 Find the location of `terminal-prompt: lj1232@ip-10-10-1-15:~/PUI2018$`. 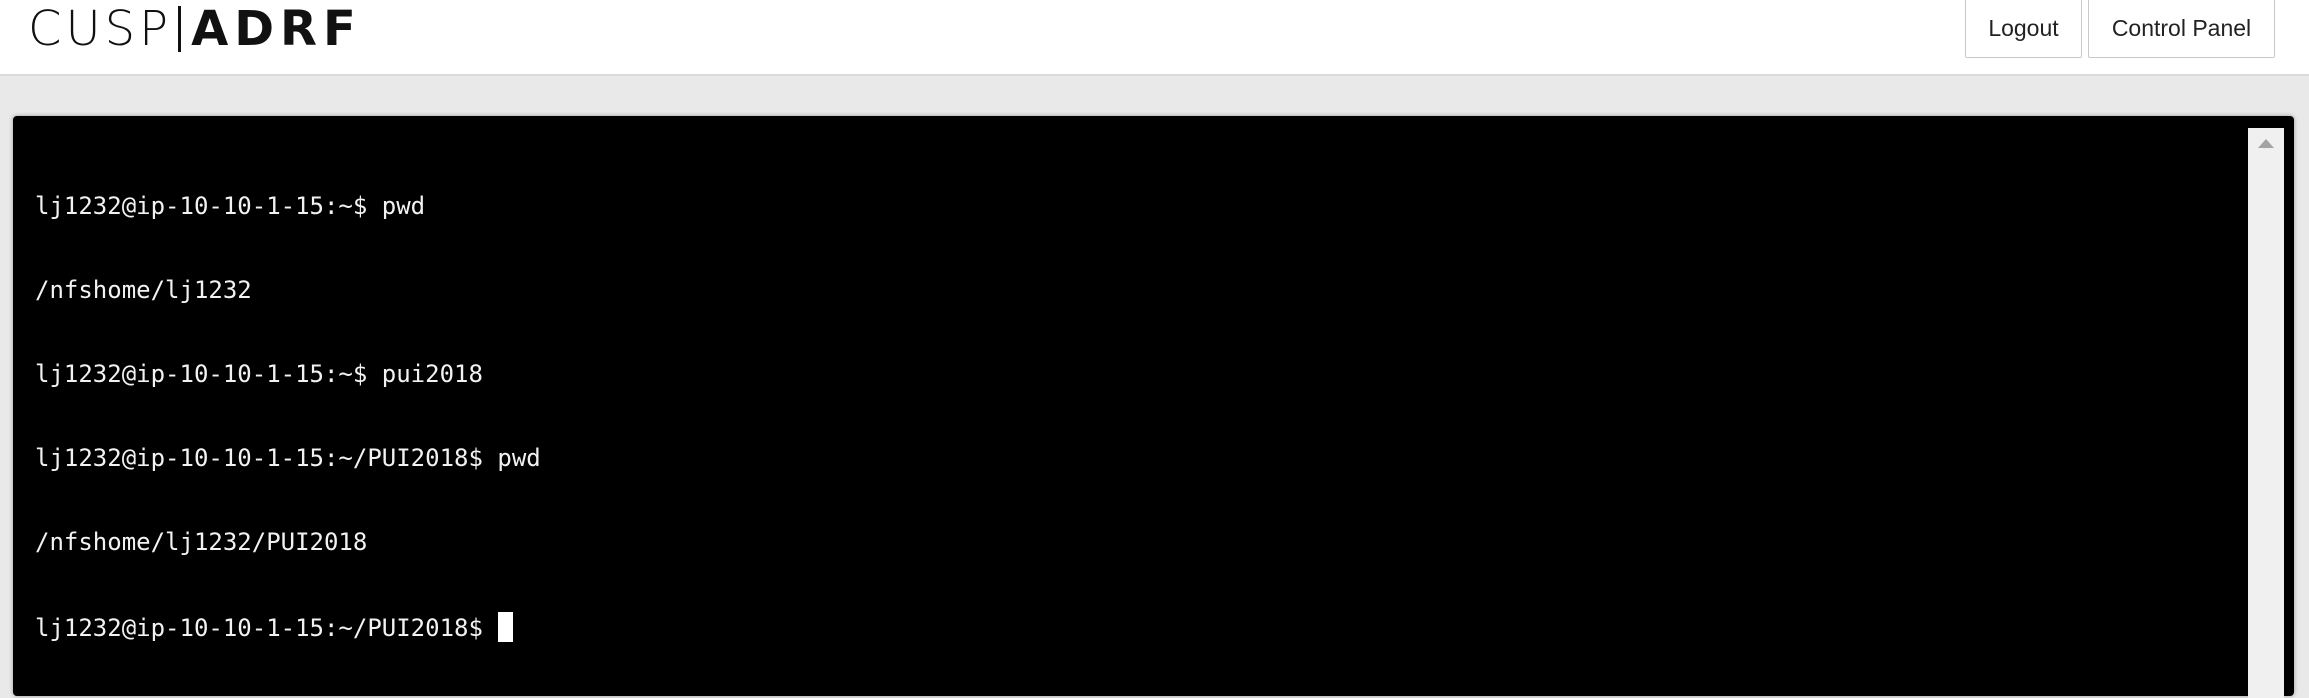

terminal-prompt: lj1232@ip-10-10-1-15:~/PUI2018$ is located at coordinates (266, 628).